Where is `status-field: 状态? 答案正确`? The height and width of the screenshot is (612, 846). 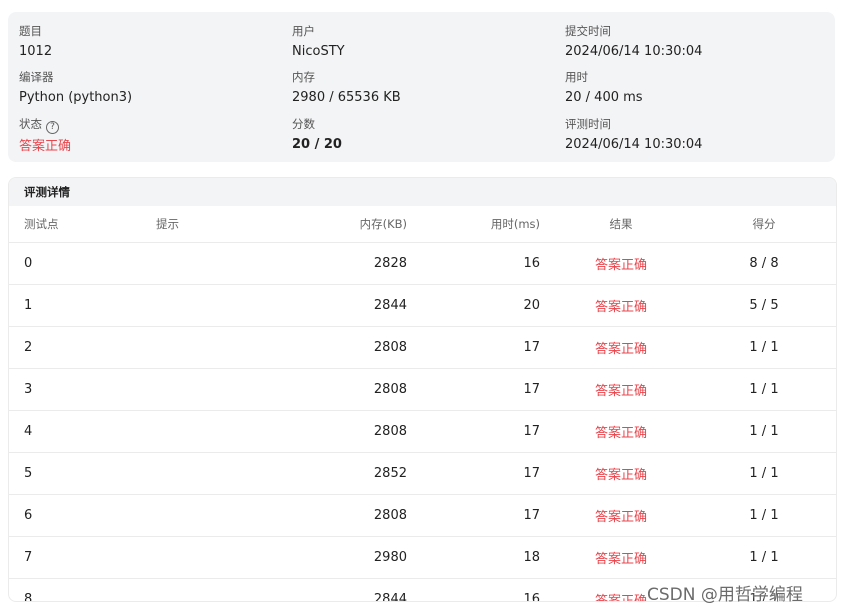
status-field: 状态? 答案正确 is located at coordinates (45, 136).